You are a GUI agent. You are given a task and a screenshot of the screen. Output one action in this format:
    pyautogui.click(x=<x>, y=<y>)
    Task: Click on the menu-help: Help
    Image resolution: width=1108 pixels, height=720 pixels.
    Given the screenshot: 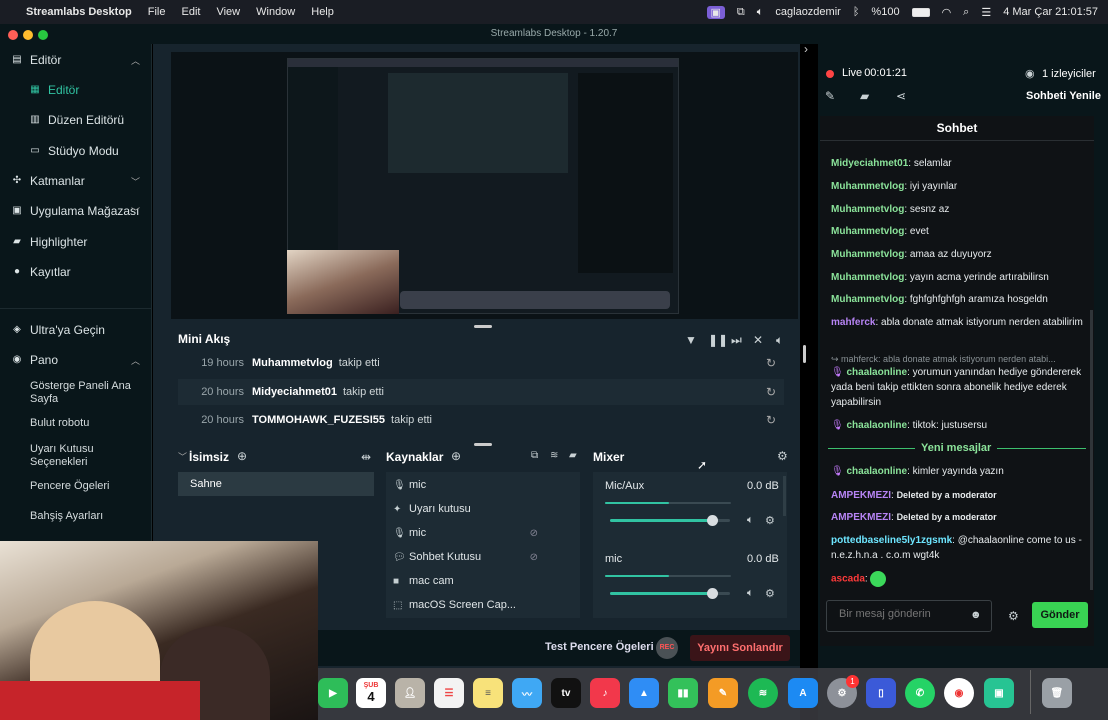 What is the action you would take?
    pyautogui.click(x=322, y=12)
    